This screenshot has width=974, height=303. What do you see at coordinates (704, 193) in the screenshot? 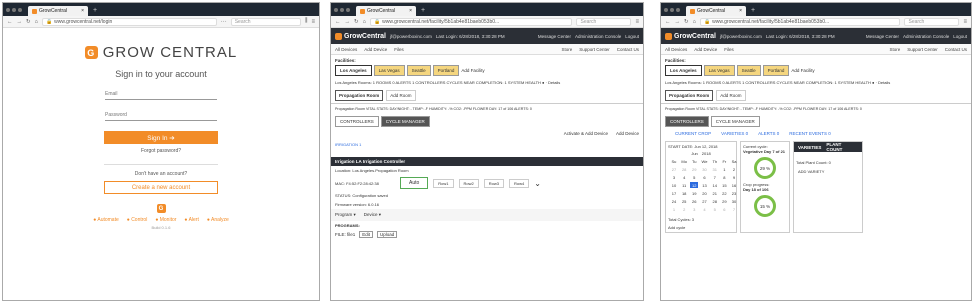
I see `calendar-day: 20` at bounding box center [704, 193].